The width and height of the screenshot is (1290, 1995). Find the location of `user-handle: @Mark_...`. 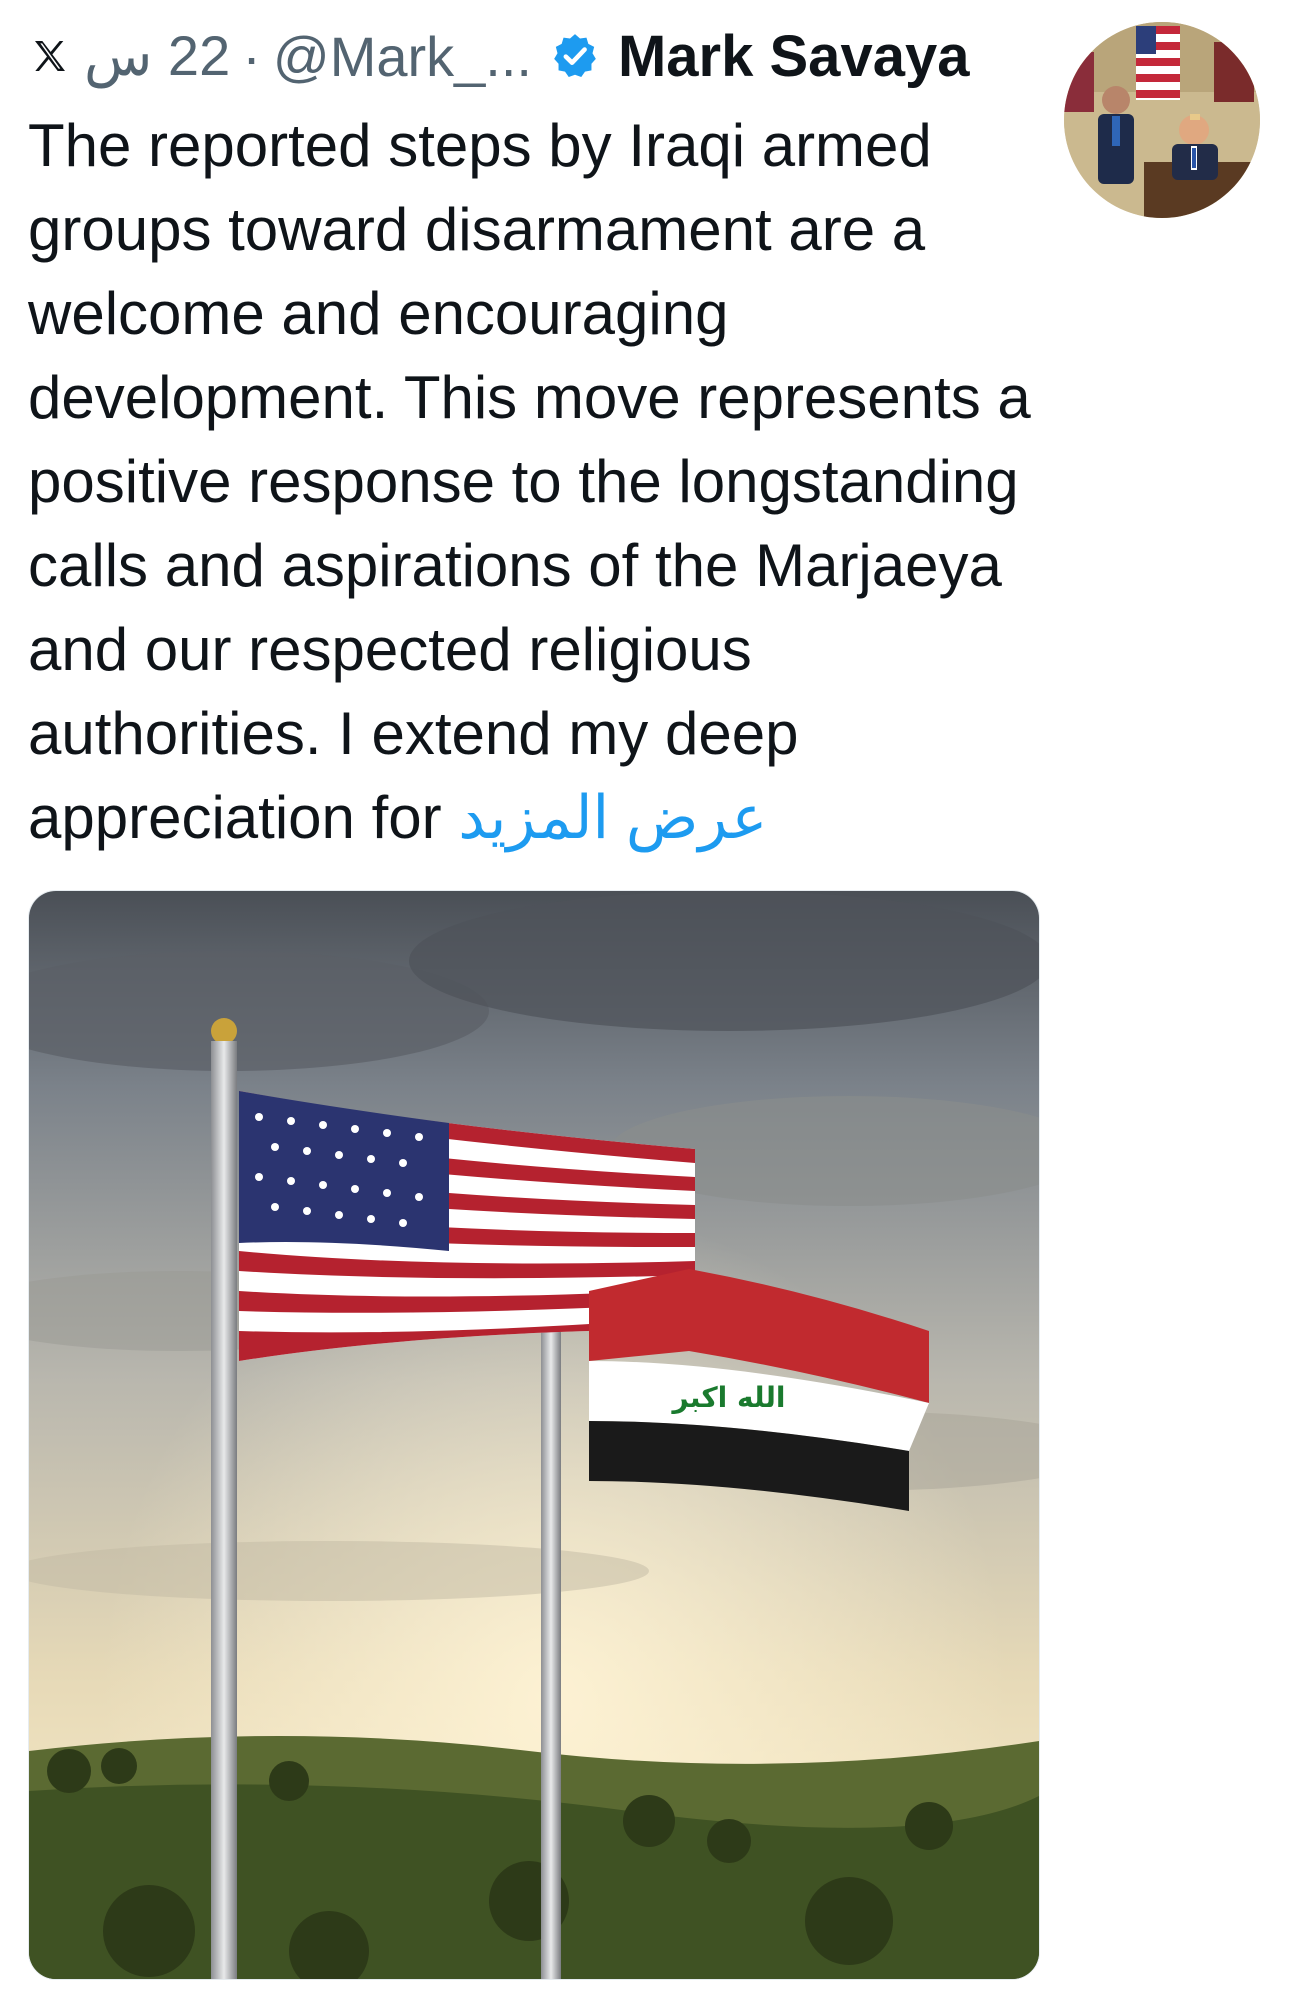

user-handle: @Mark_... is located at coordinates (402, 56).